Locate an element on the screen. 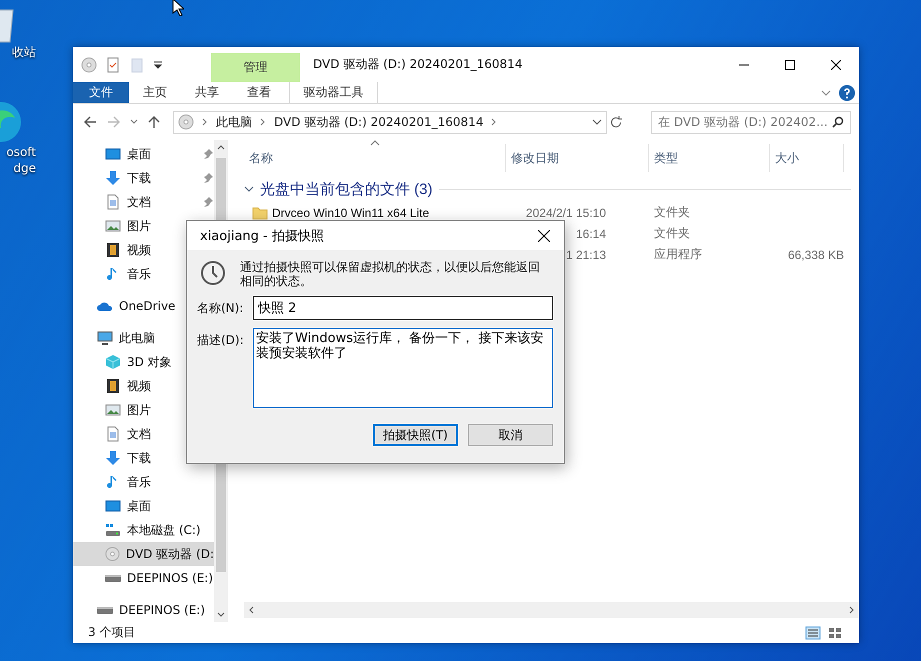 This screenshot has height=661, width=921. item-count: 3 个项目 is located at coordinates (112, 632).